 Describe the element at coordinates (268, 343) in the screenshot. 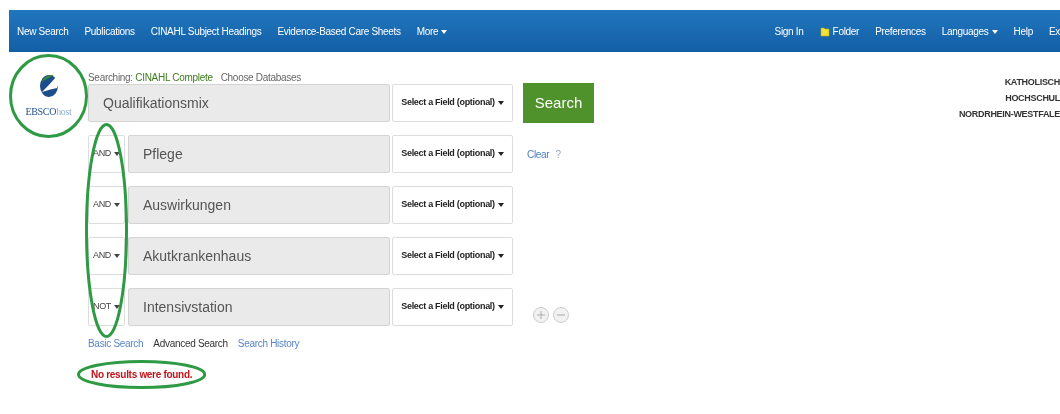

I see `search-mode-link: Search History` at that location.